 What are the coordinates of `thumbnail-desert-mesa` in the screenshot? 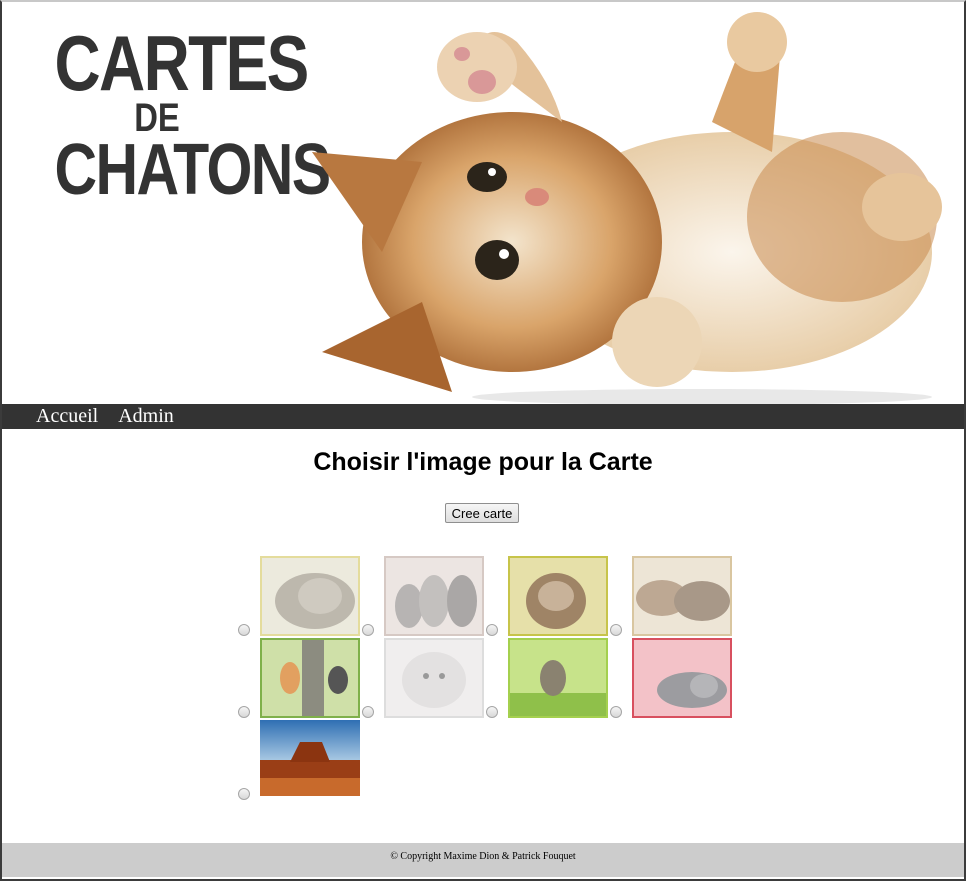 It's located at (310, 760).